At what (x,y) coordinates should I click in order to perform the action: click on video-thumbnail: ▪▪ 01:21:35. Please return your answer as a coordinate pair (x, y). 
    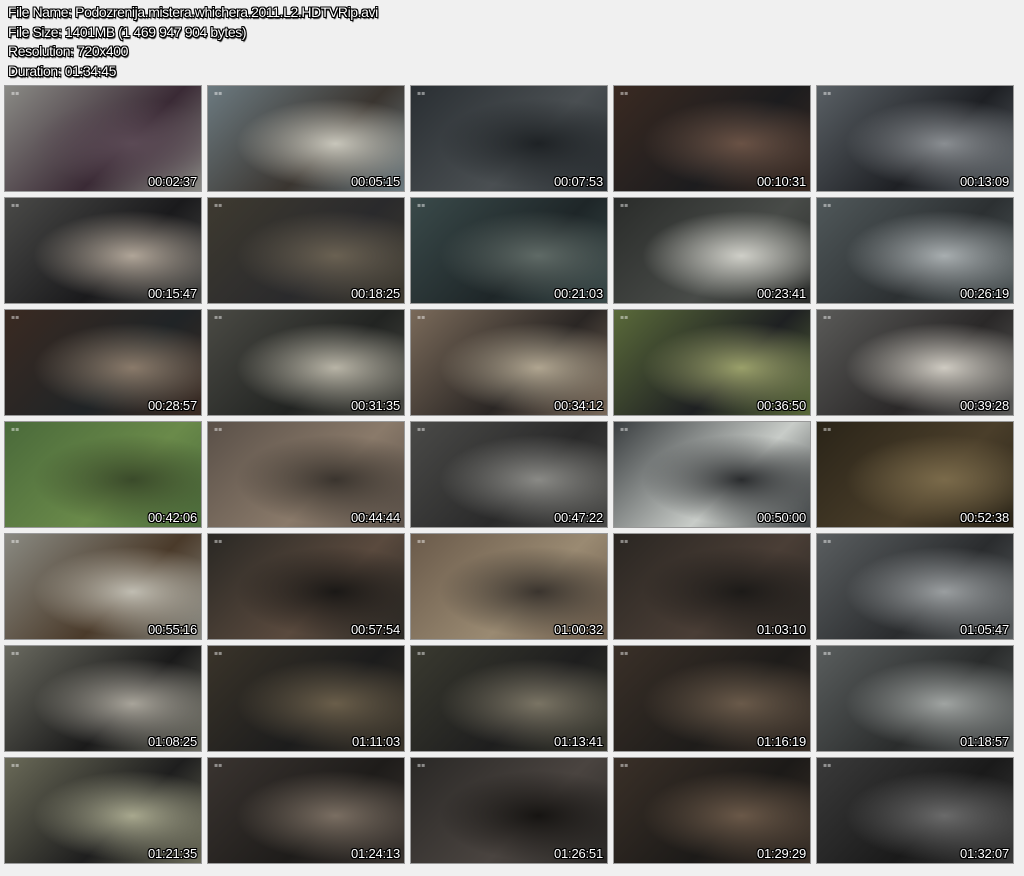
    Looking at the image, I should click on (103, 810).